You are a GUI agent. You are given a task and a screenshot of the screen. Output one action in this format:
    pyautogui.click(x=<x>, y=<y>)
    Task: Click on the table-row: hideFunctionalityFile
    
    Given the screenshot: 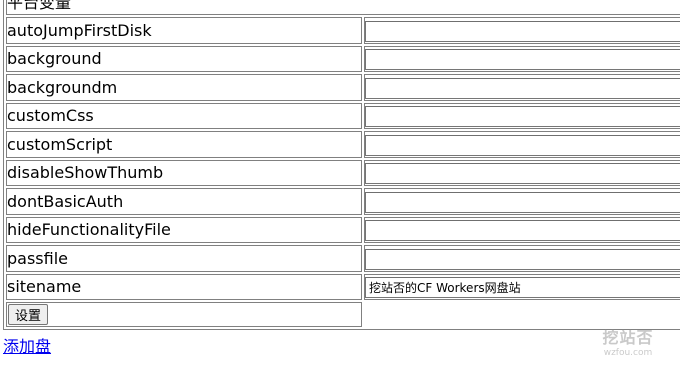 What is the action you would take?
    pyautogui.click(x=343, y=229)
    